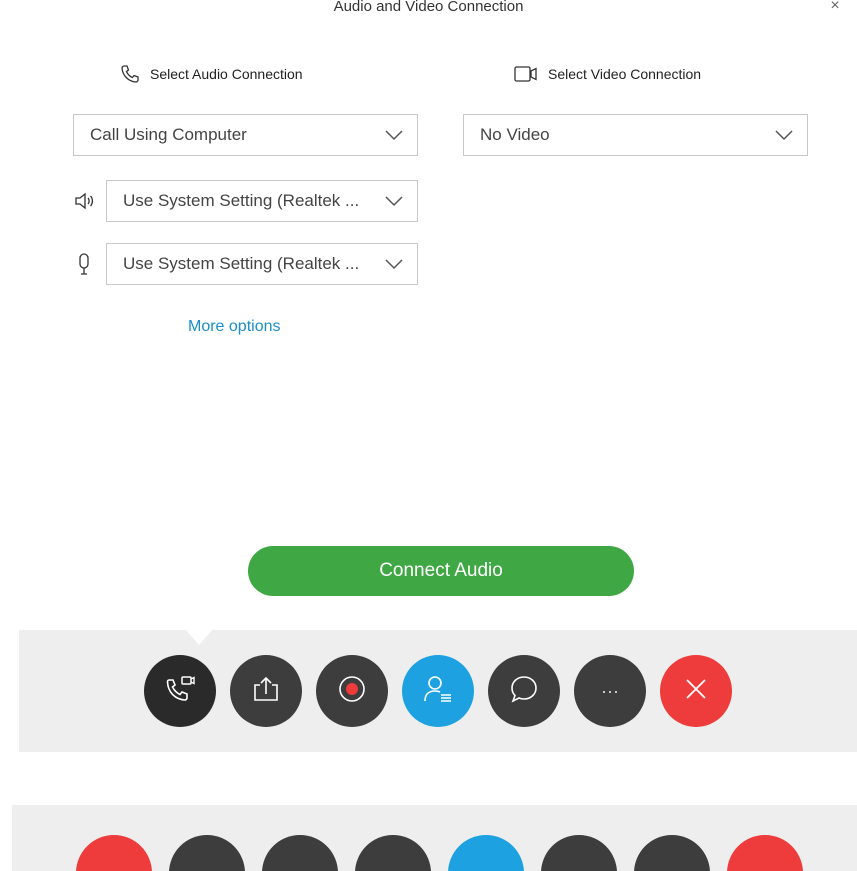  I want to click on video-connection-heading: Select Video Connection, so click(607, 74).